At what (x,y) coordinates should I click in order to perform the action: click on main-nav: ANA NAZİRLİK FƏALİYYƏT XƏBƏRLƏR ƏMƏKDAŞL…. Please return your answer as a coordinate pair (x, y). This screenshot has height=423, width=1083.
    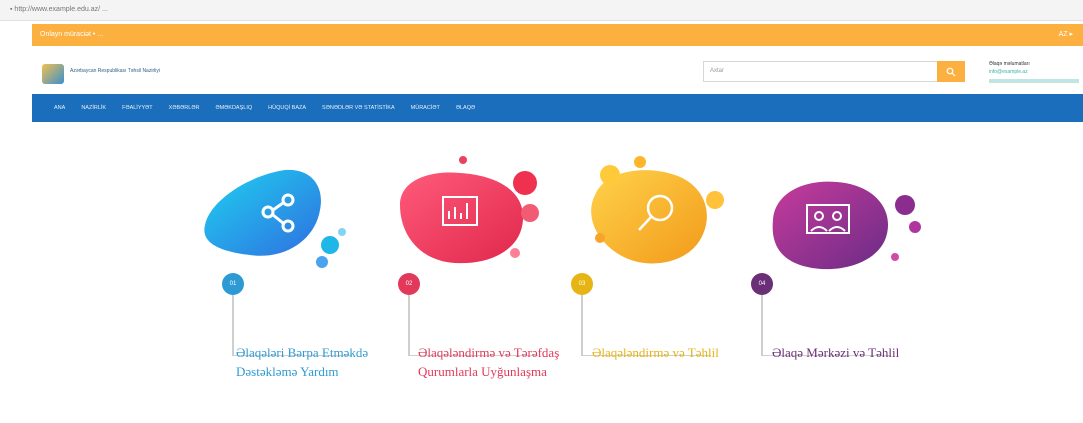
    Looking at the image, I should click on (557, 108).